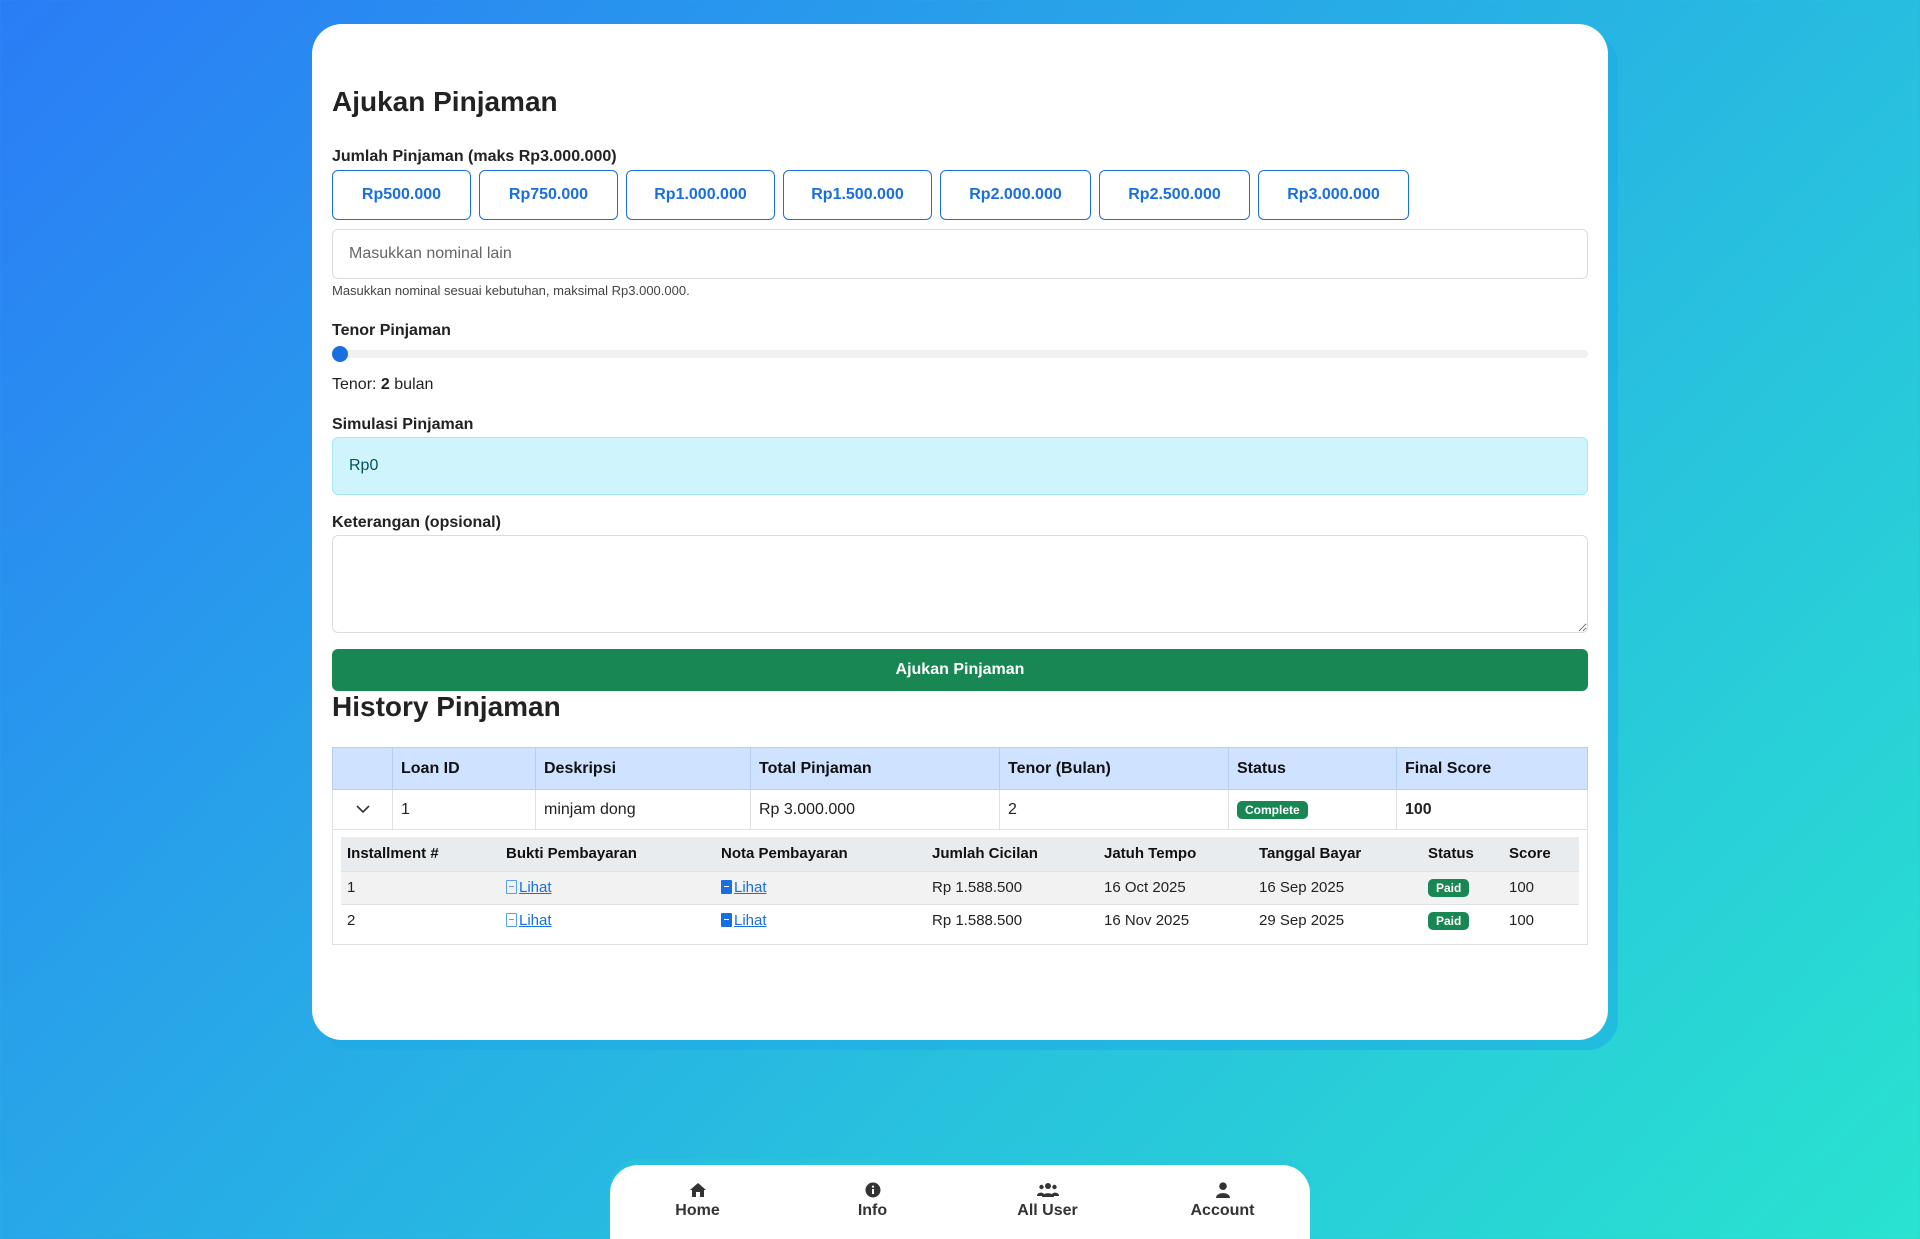 The height and width of the screenshot is (1239, 1920). What do you see at coordinates (873, 1190) in the screenshot?
I see `info-icon` at bounding box center [873, 1190].